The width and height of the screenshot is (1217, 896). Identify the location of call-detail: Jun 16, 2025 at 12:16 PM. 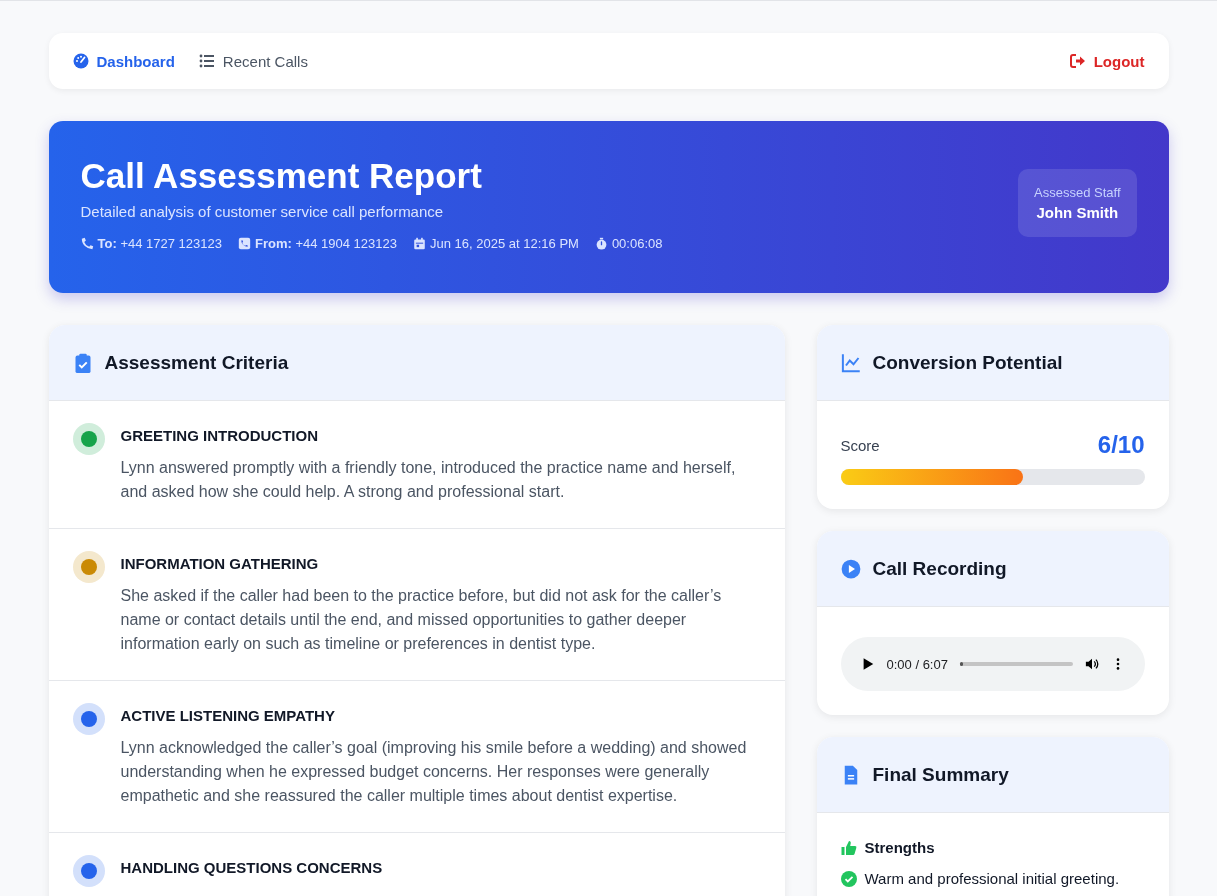
(504, 243).